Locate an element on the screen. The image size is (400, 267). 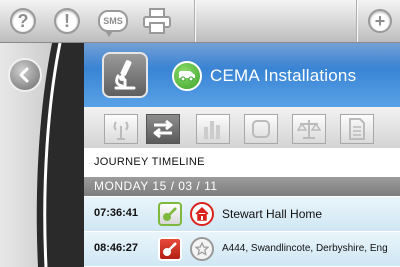
home-icon is located at coordinates (202, 214).